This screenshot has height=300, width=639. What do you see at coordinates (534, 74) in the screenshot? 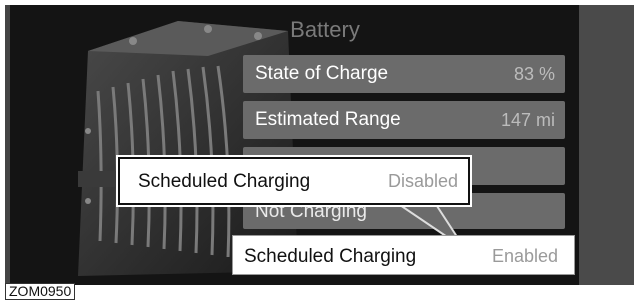
I see `state-of-charge-value: 83 %` at bounding box center [534, 74].